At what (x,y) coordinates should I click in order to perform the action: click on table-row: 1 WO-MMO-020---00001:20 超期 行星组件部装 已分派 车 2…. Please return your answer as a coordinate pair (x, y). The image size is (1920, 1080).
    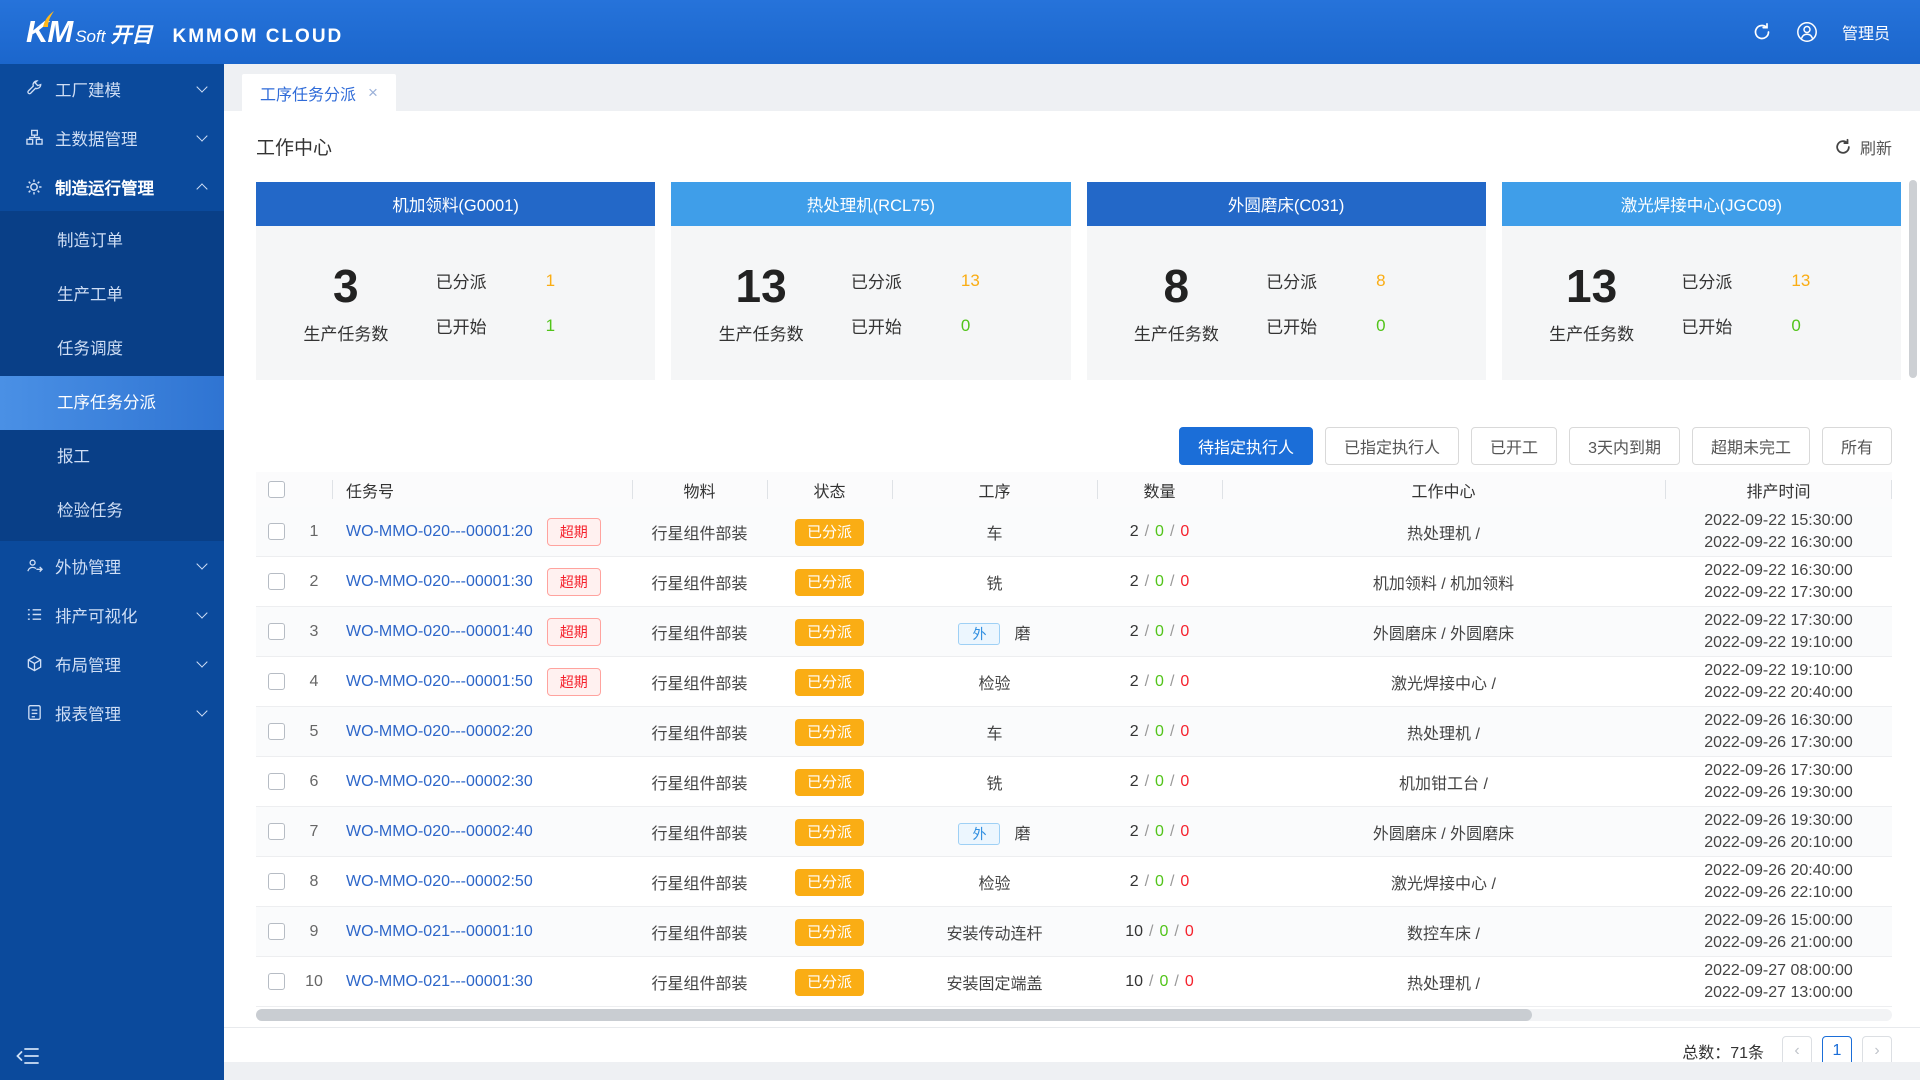
    Looking at the image, I should click on (1074, 532).